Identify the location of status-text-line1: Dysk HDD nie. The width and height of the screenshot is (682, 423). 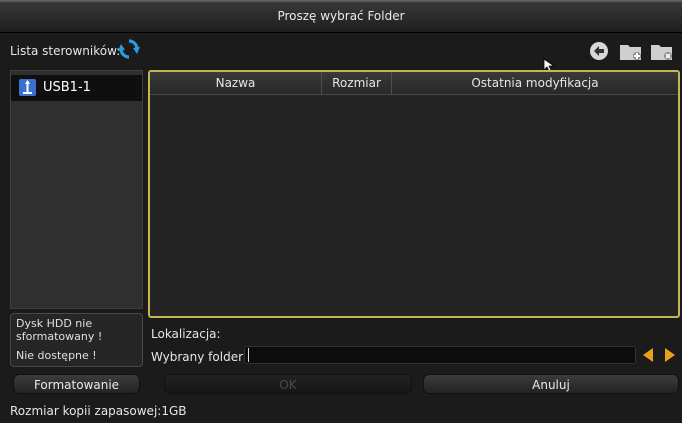
(54, 323).